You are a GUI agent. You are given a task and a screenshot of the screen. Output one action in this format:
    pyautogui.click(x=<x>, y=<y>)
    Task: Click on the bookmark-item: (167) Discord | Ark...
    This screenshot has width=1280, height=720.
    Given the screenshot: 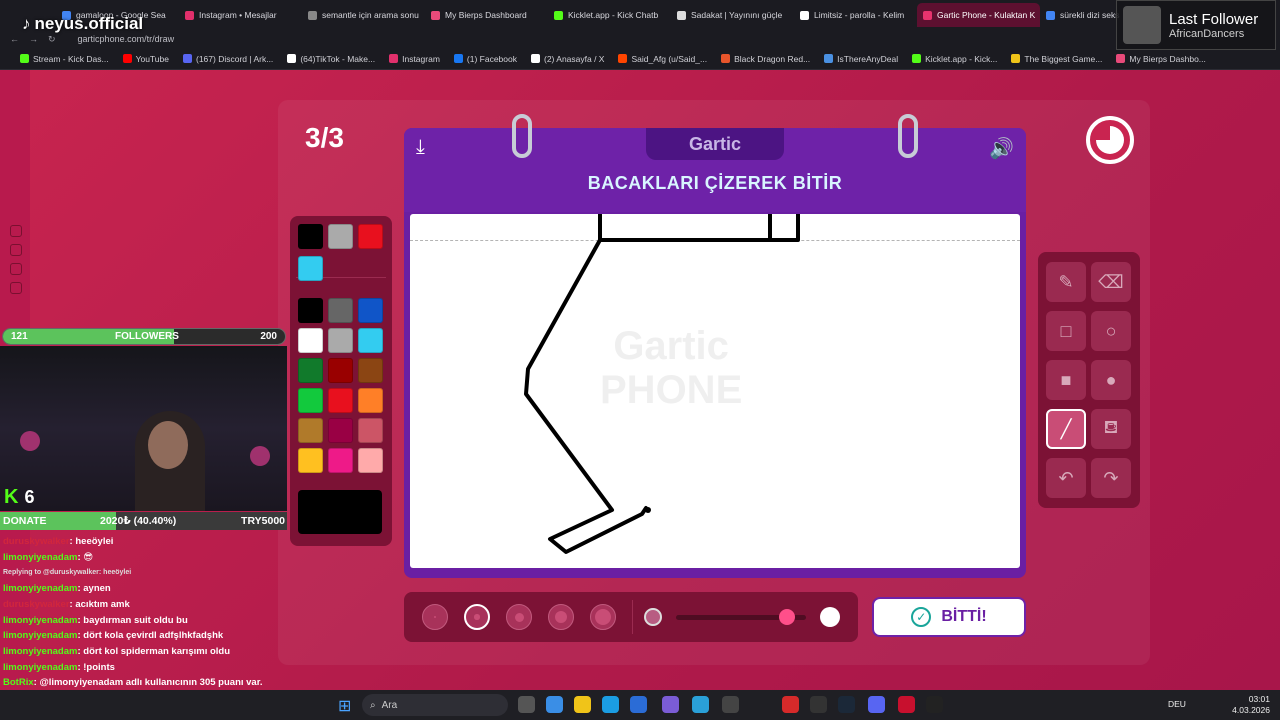 What is the action you would take?
    pyautogui.click(x=227, y=59)
    